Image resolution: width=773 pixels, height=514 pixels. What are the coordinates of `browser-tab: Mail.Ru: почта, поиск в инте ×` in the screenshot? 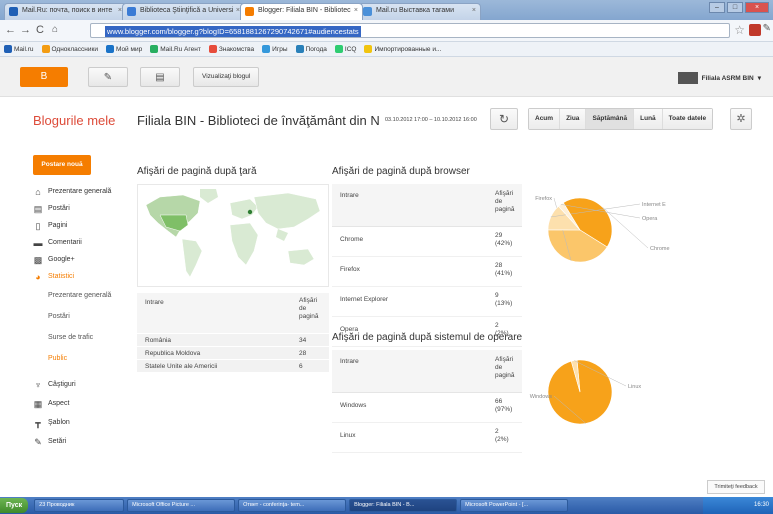 It's located at (65, 11).